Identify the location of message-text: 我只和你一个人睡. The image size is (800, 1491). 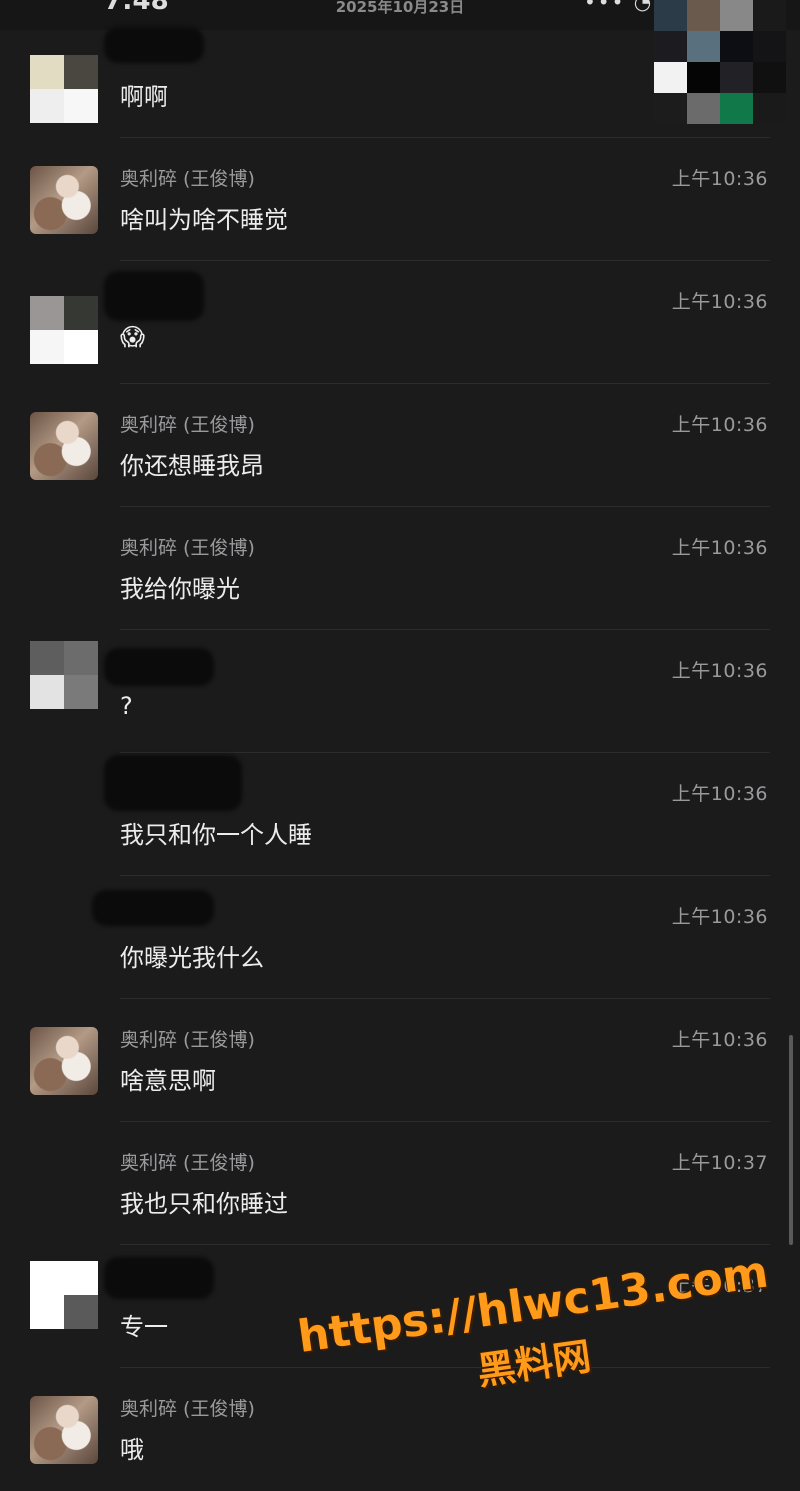
(216, 835).